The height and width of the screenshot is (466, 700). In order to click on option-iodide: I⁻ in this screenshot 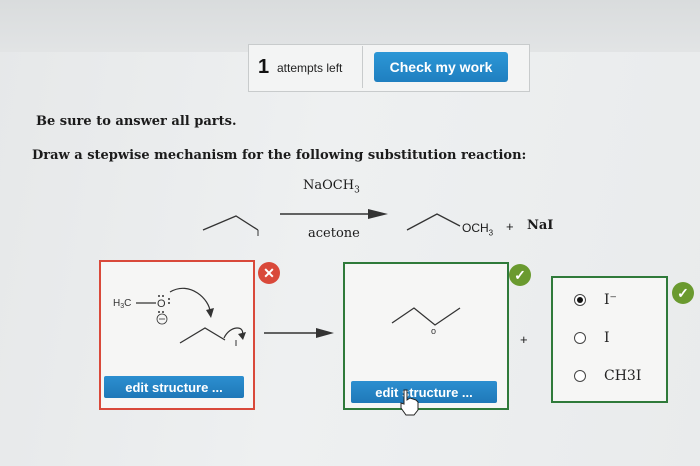, I will do `click(595, 300)`.